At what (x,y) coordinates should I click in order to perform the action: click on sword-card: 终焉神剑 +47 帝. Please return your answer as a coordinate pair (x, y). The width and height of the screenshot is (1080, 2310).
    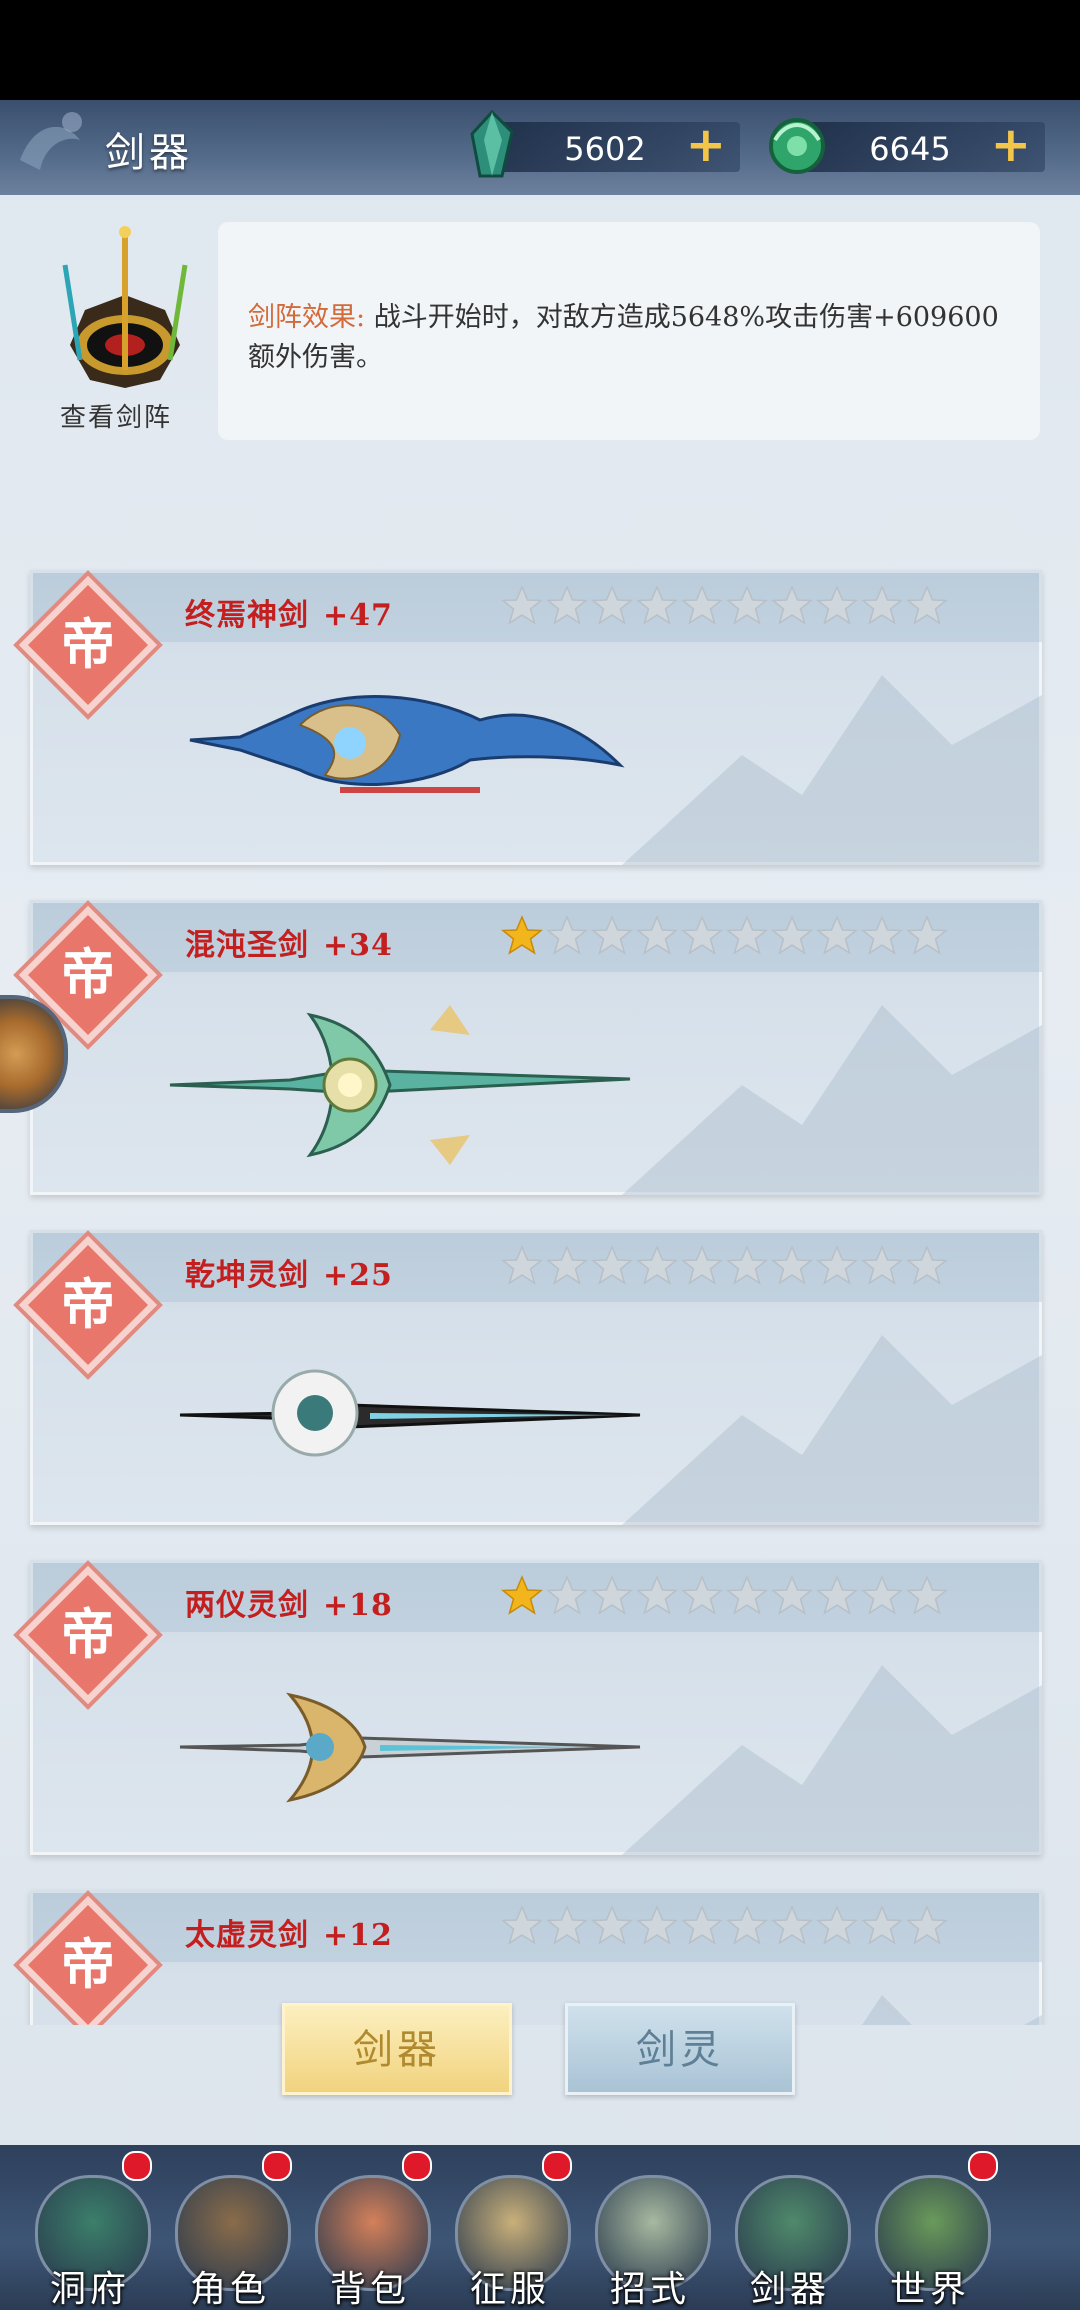
    Looking at the image, I should click on (527, 717).